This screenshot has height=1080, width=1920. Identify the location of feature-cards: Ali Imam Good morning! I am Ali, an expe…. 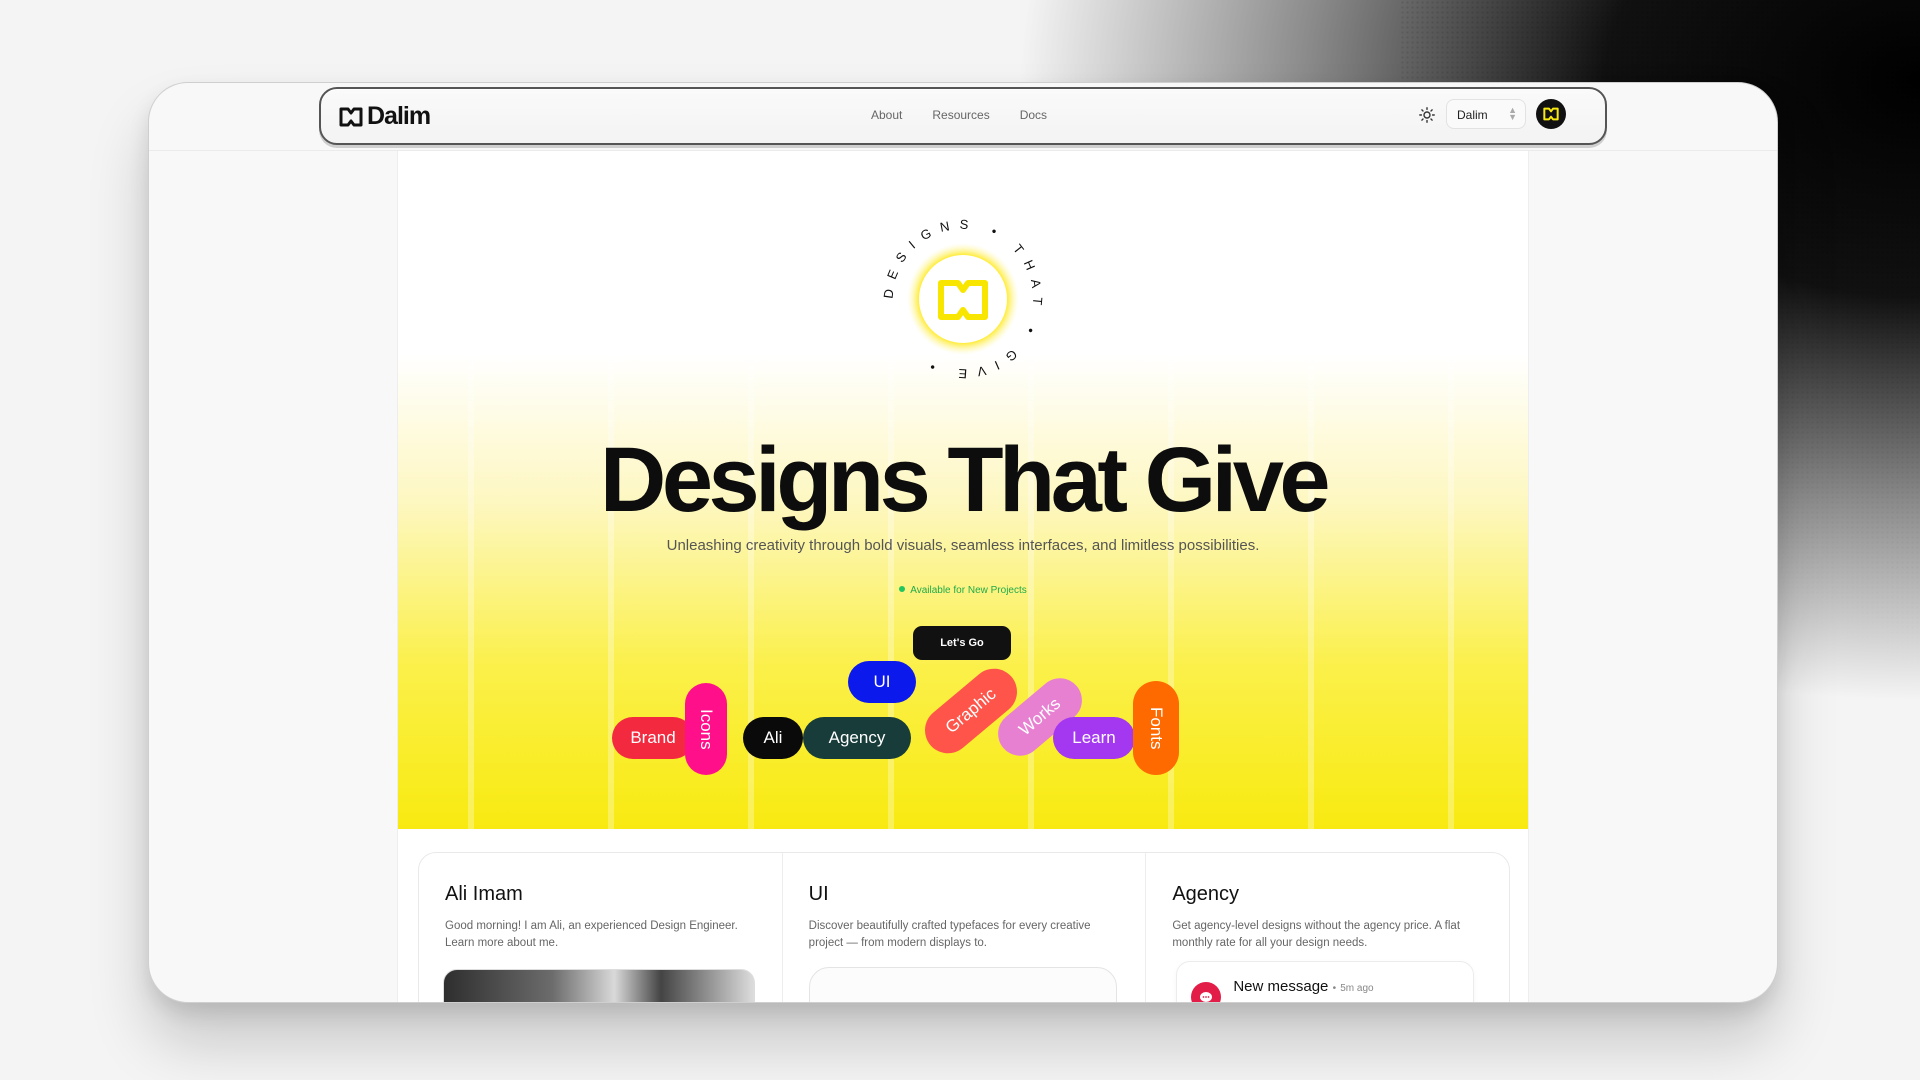
(964, 927).